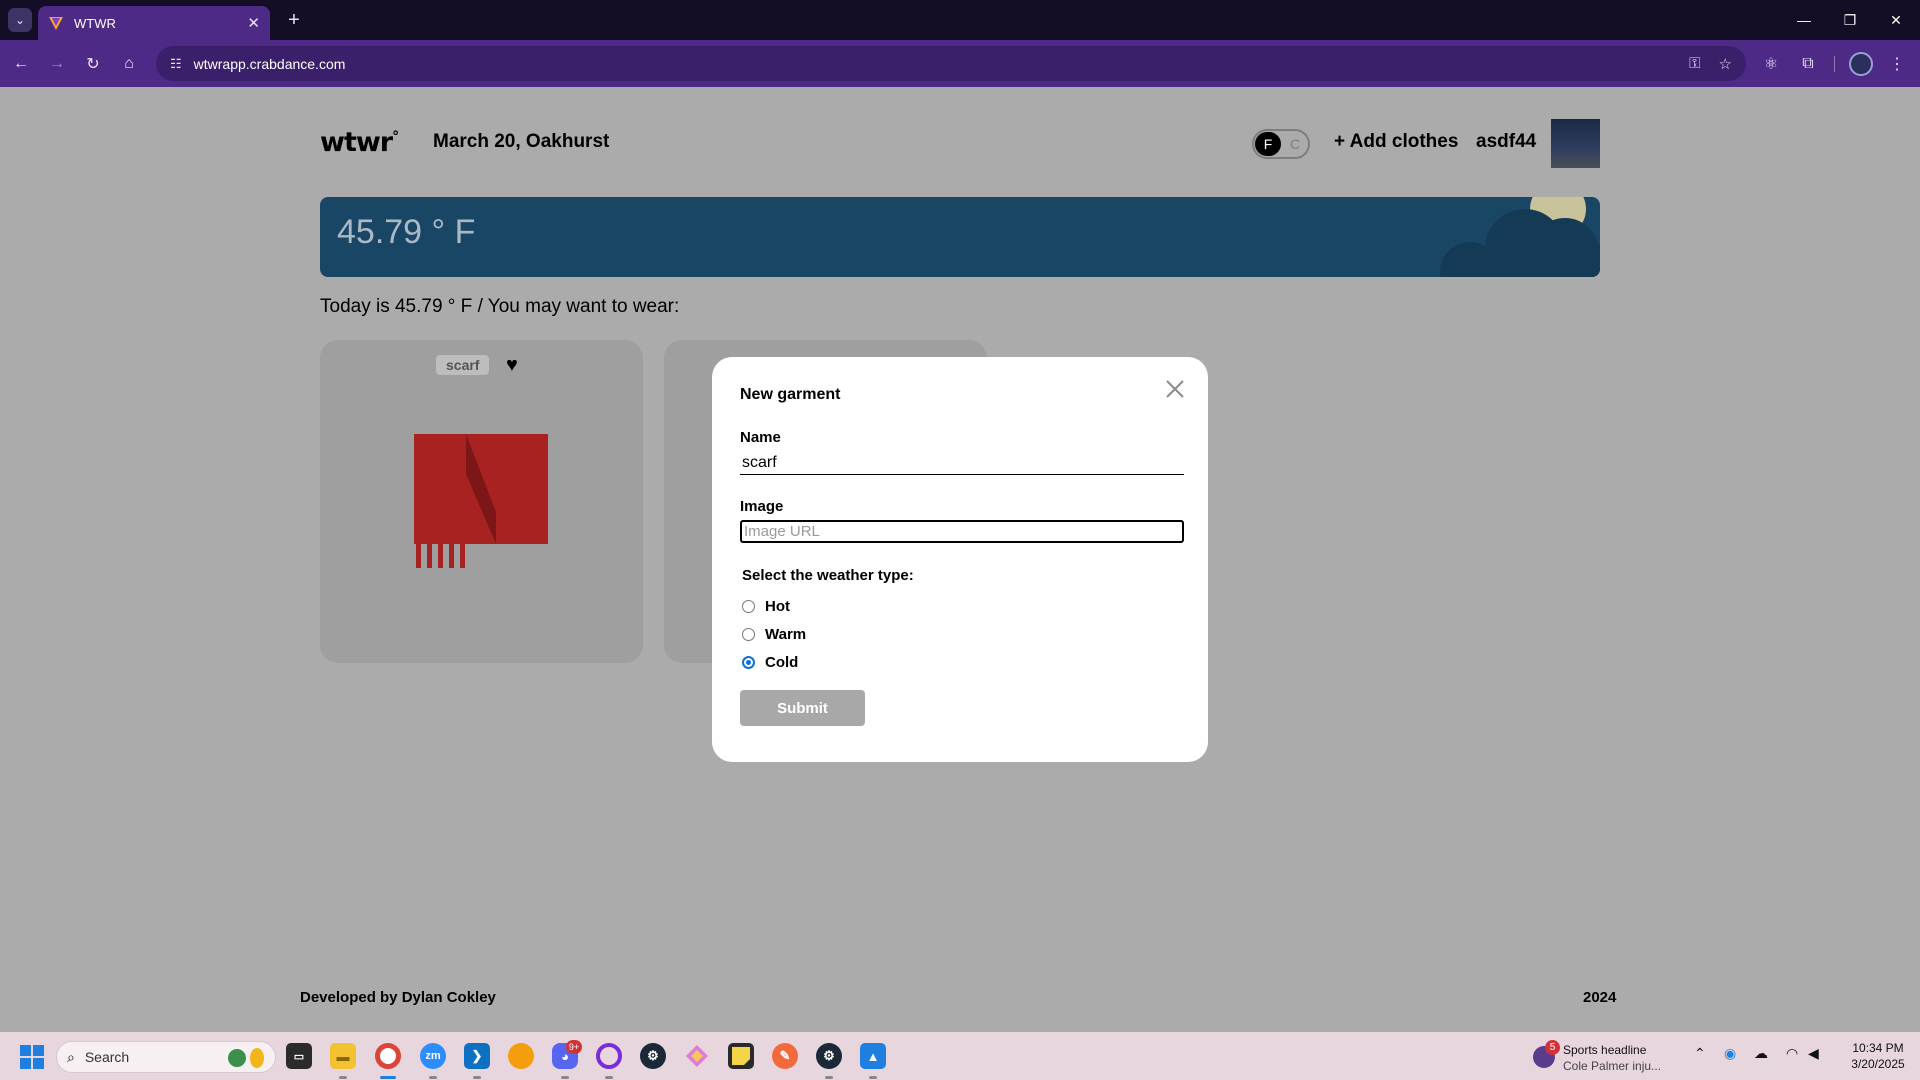  Describe the element at coordinates (398, 997) in the screenshot. I see `footer-developer: Developed by Dylan Cokley` at that location.